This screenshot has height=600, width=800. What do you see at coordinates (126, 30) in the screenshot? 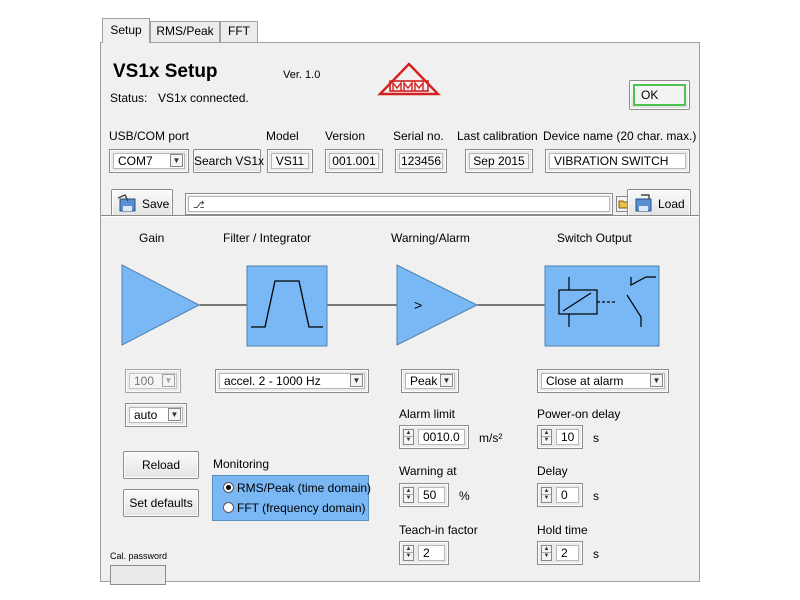
I see `tab-setup: Setup` at bounding box center [126, 30].